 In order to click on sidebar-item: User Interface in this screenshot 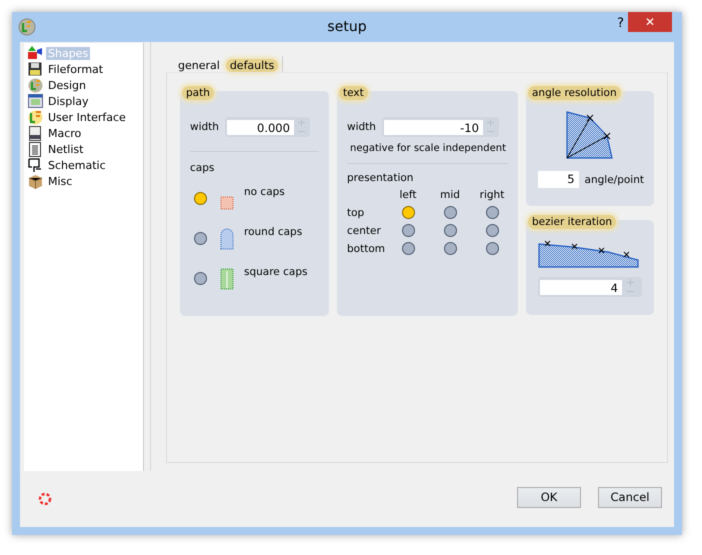, I will do `click(87, 117)`.